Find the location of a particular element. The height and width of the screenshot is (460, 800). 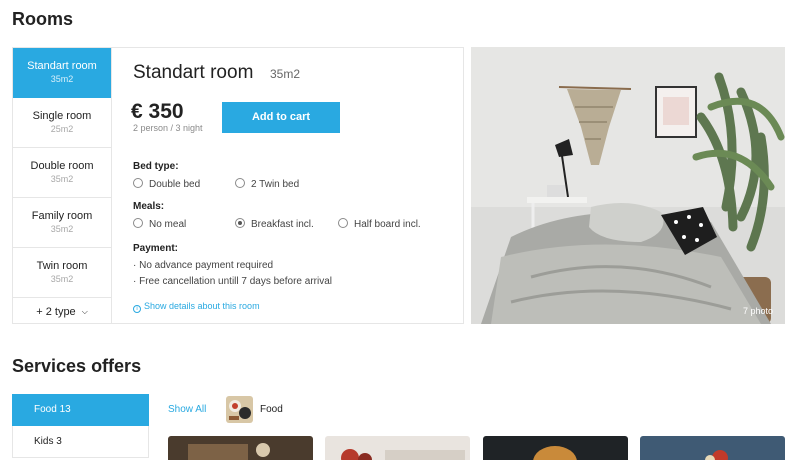

radio-checked-icon is located at coordinates (240, 223).